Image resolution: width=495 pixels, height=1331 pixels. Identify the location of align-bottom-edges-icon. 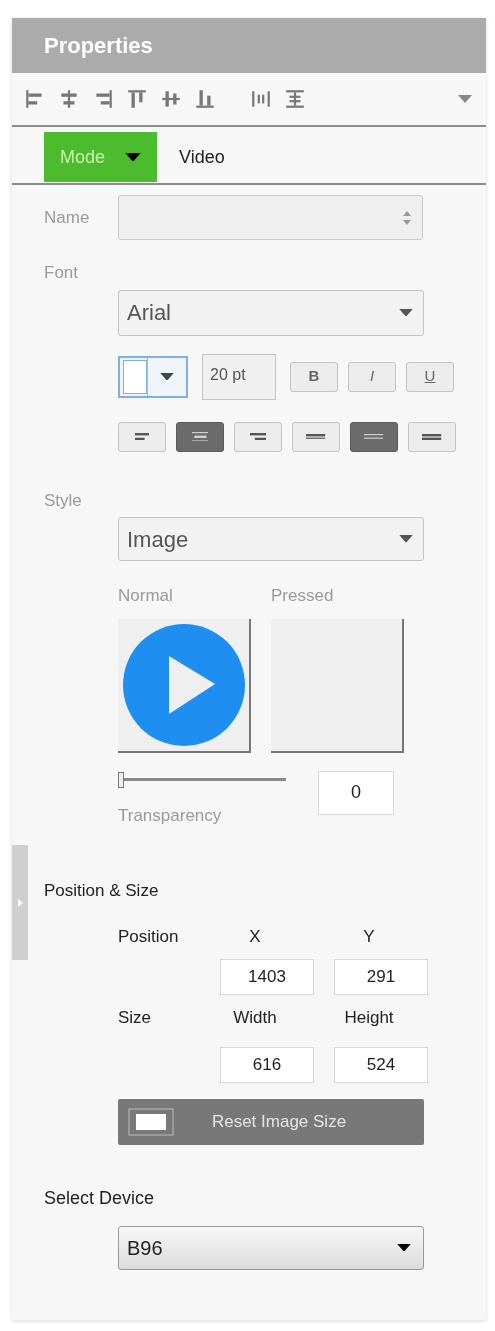
(205, 99).